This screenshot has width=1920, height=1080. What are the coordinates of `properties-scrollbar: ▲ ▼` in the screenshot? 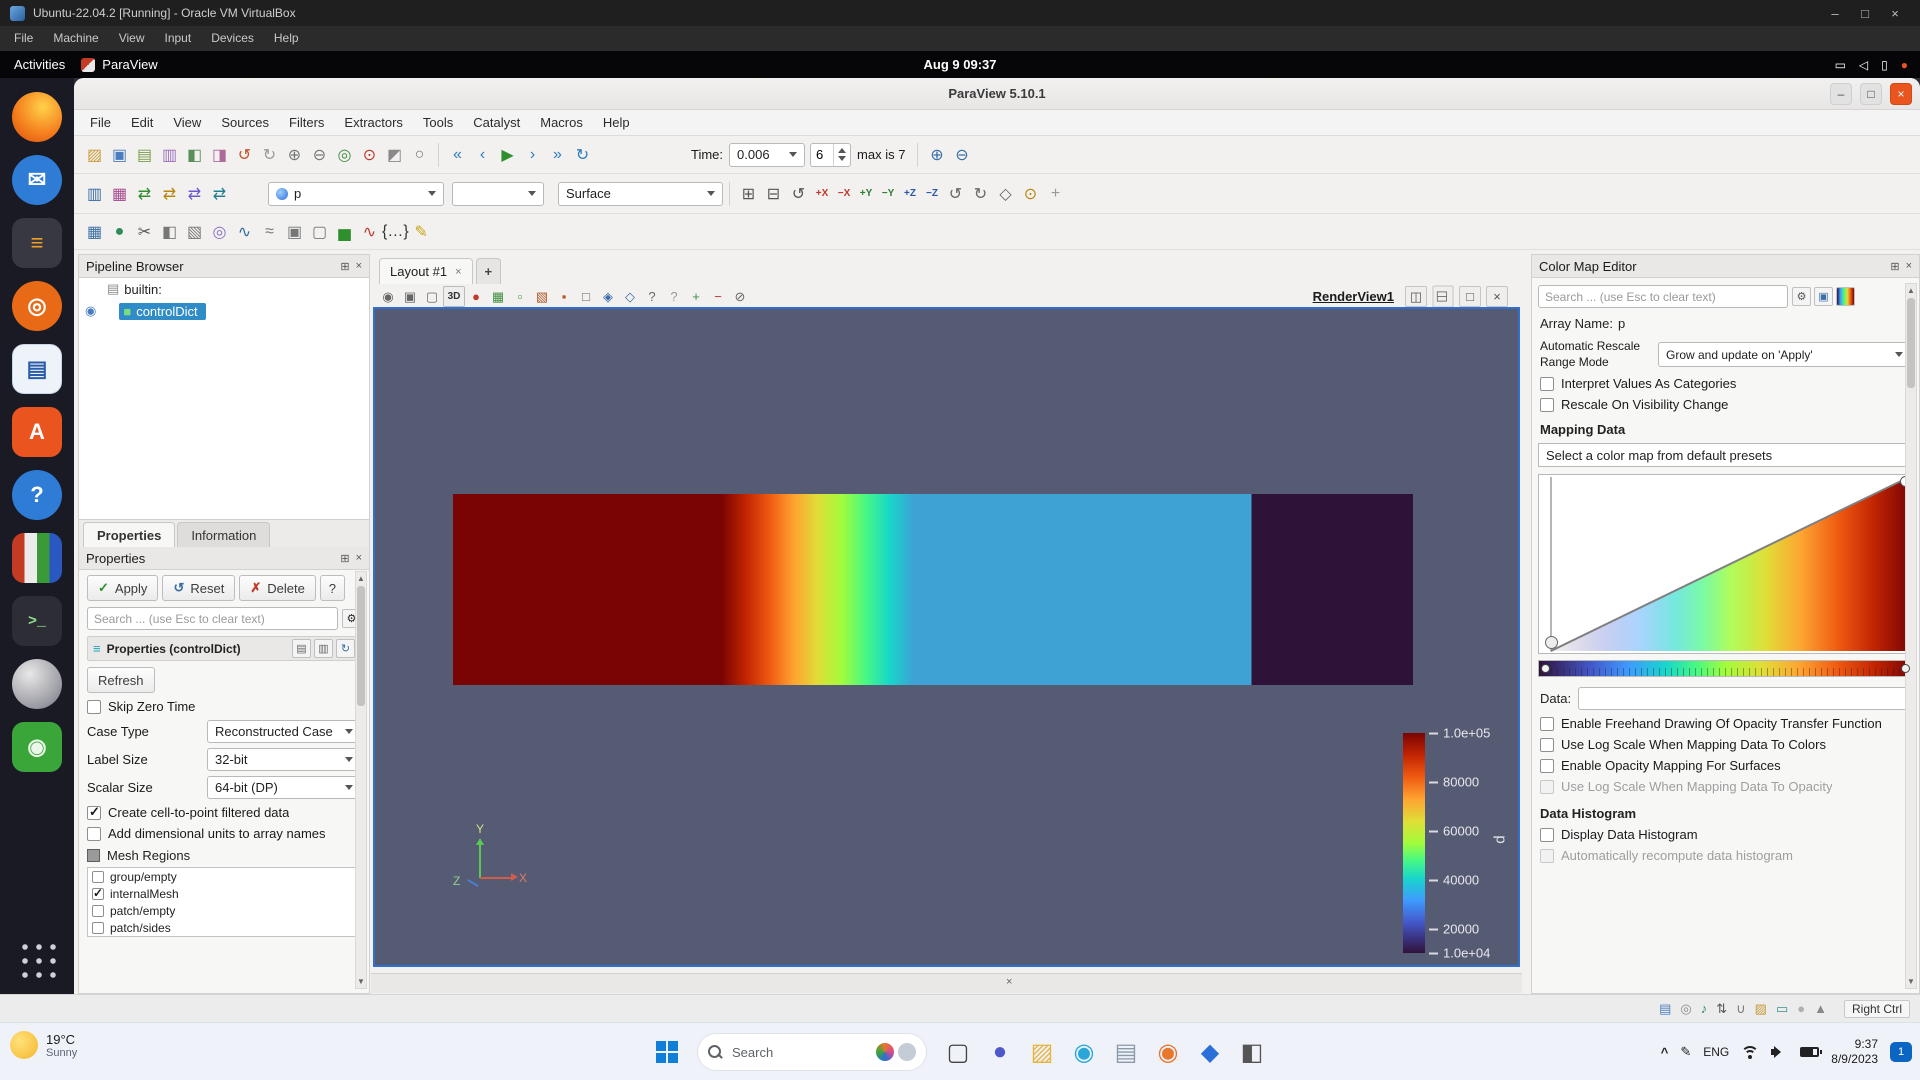 It's located at (361, 780).